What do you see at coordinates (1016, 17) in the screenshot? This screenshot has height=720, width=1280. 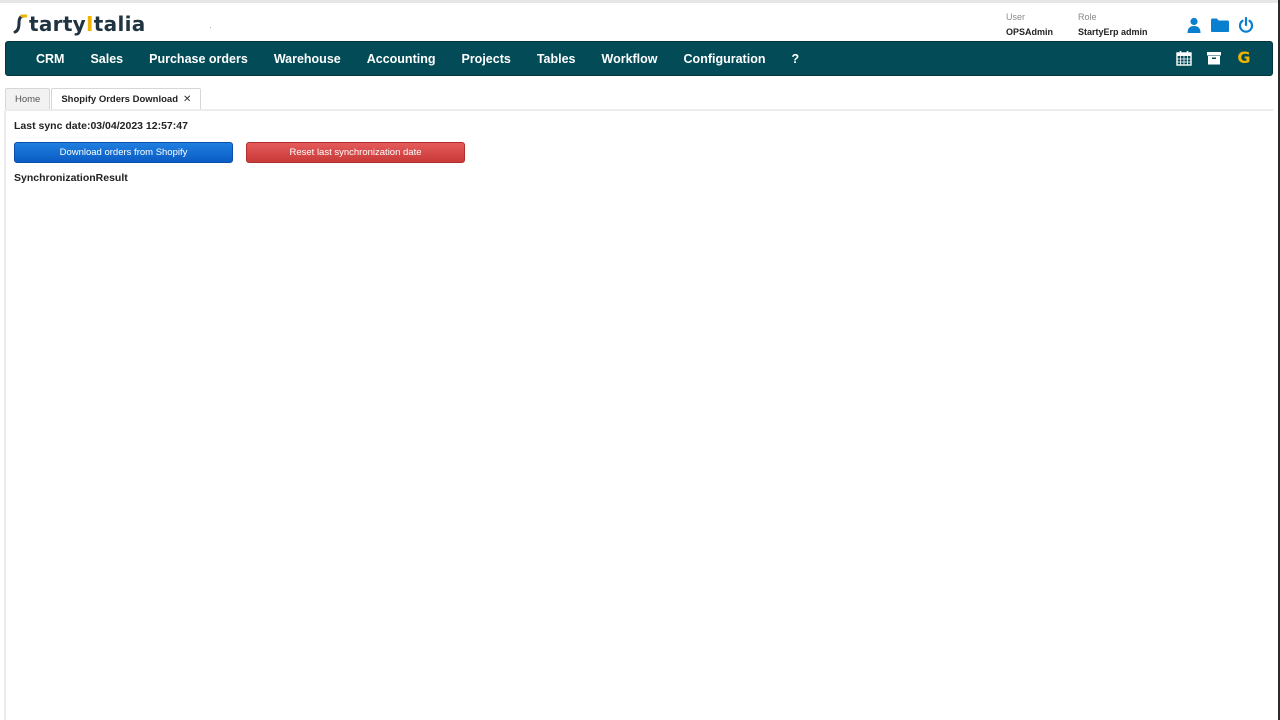 I see `user-label: User` at bounding box center [1016, 17].